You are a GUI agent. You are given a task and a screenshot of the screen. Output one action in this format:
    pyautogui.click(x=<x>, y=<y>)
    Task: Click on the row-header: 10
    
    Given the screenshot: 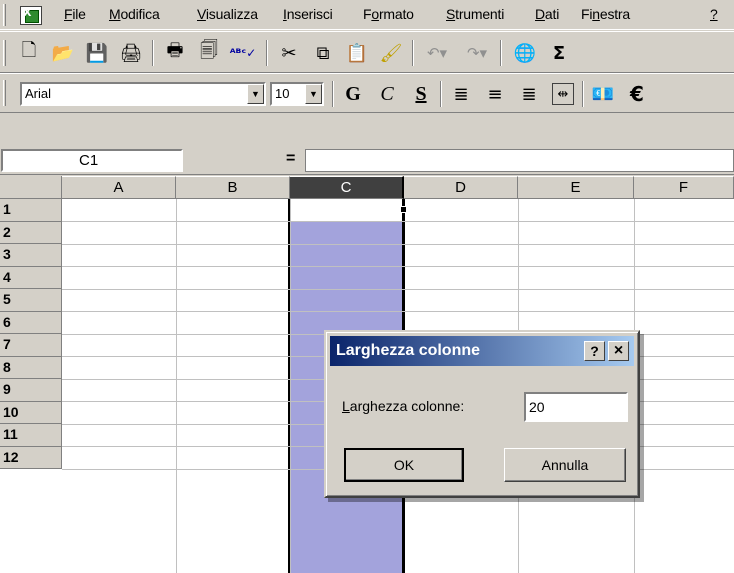 What is the action you would take?
    pyautogui.click(x=31, y=412)
    